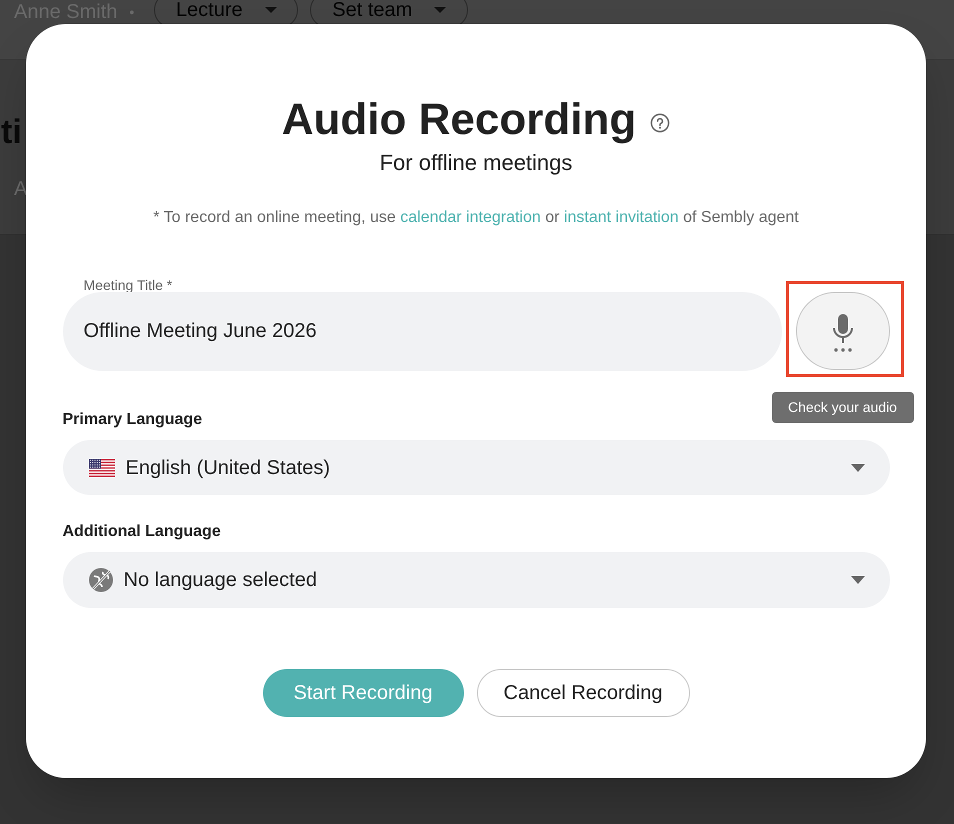 The height and width of the screenshot is (824, 954). Describe the element at coordinates (100, 580) in the screenshot. I see `no-language-icon` at that location.